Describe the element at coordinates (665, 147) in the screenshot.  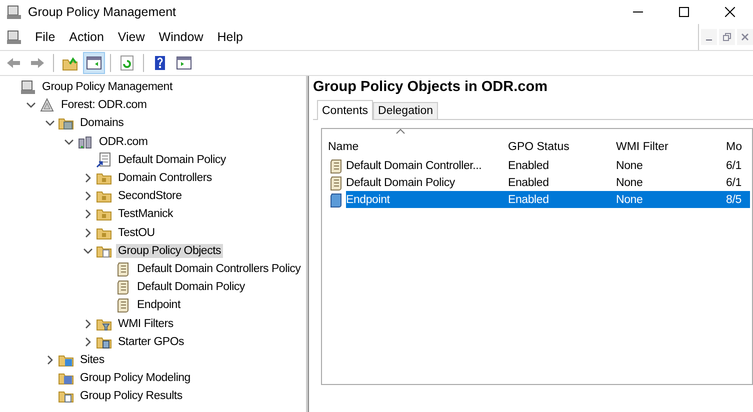
I see `column-header: WMI Filter` at that location.